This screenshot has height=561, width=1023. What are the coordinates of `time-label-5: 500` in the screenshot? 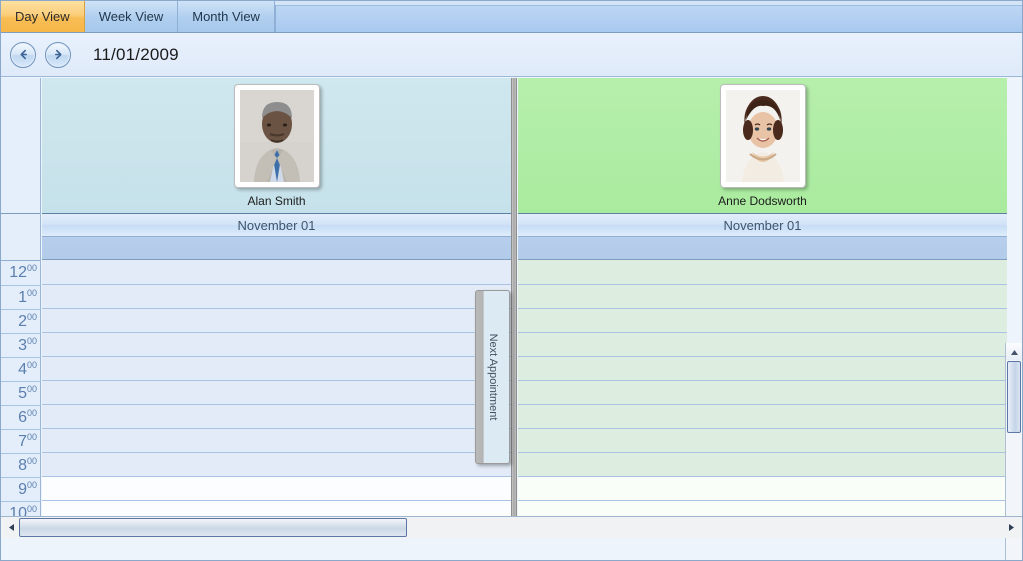 It's located at (20, 393).